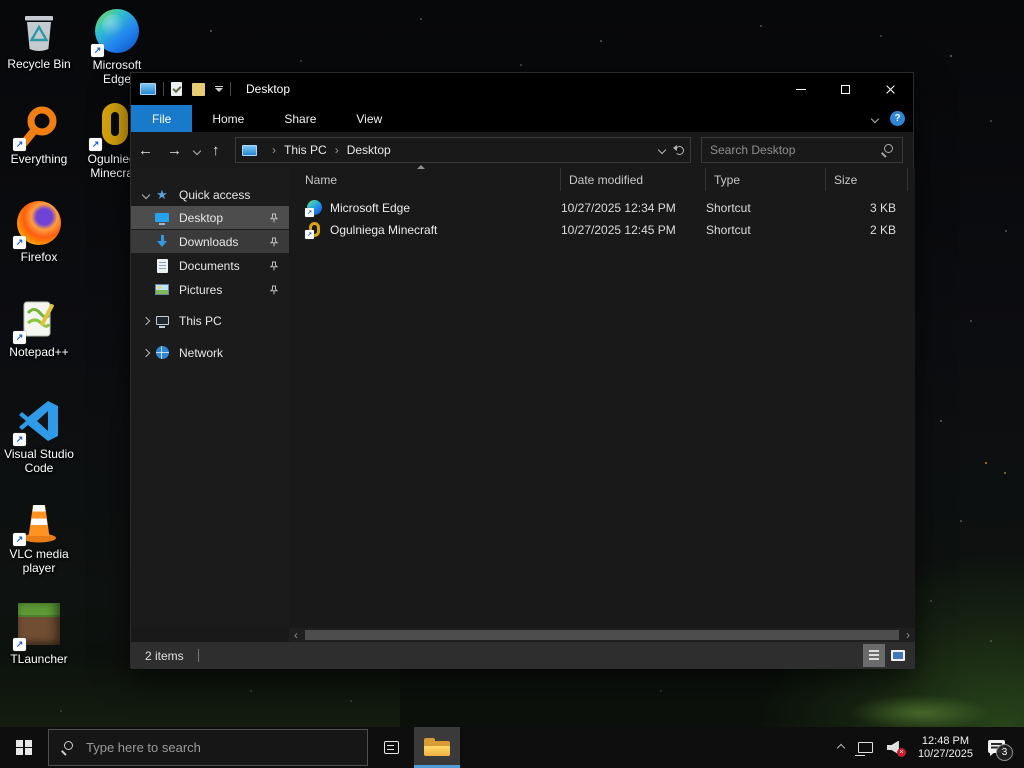 The width and height of the screenshot is (1024, 768). Describe the element at coordinates (841, 747) in the screenshot. I see `show-hidden-icons-button` at that location.